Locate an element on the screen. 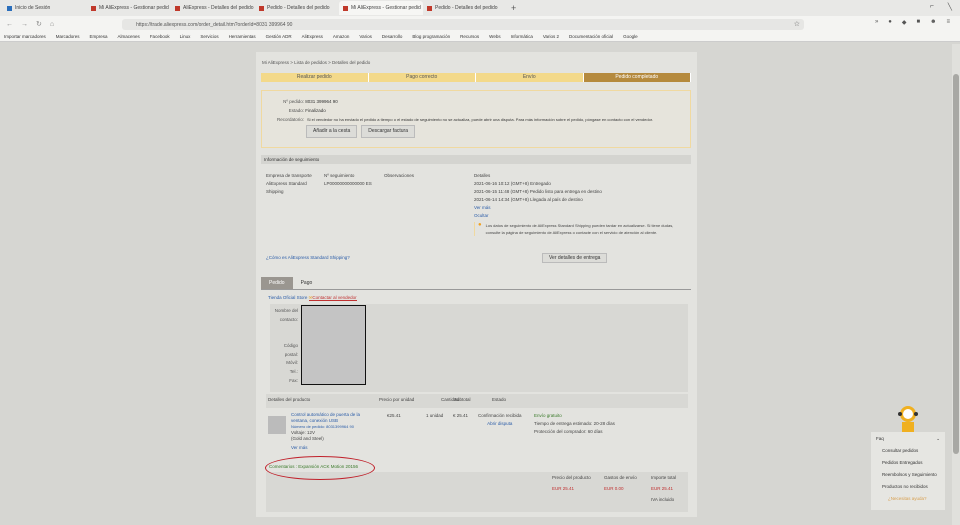  forward-icon: → is located at coordinates (24, 24).